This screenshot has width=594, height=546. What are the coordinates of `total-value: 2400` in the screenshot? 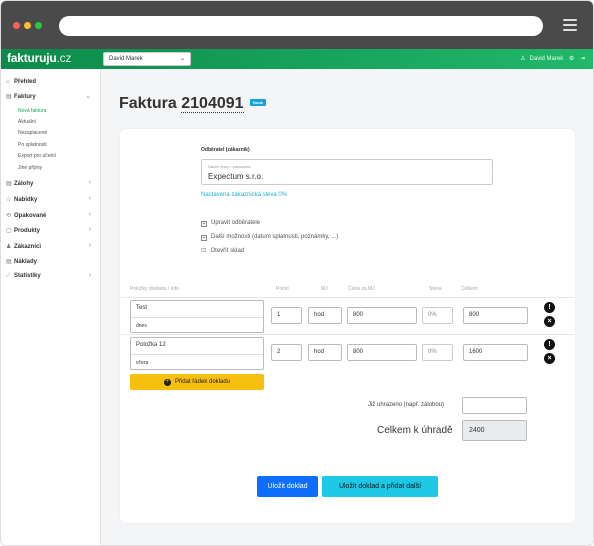 It's located at (494, 430).